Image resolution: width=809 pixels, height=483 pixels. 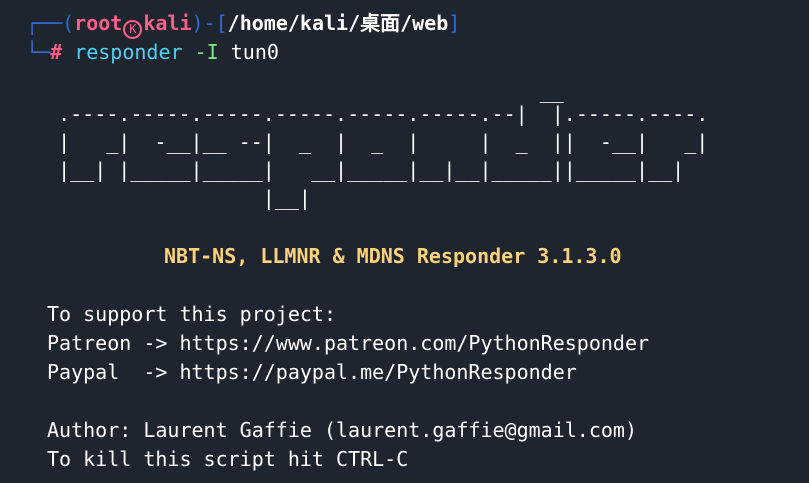 I want to click on command-arg: tun0, so click(x=254, y=52).